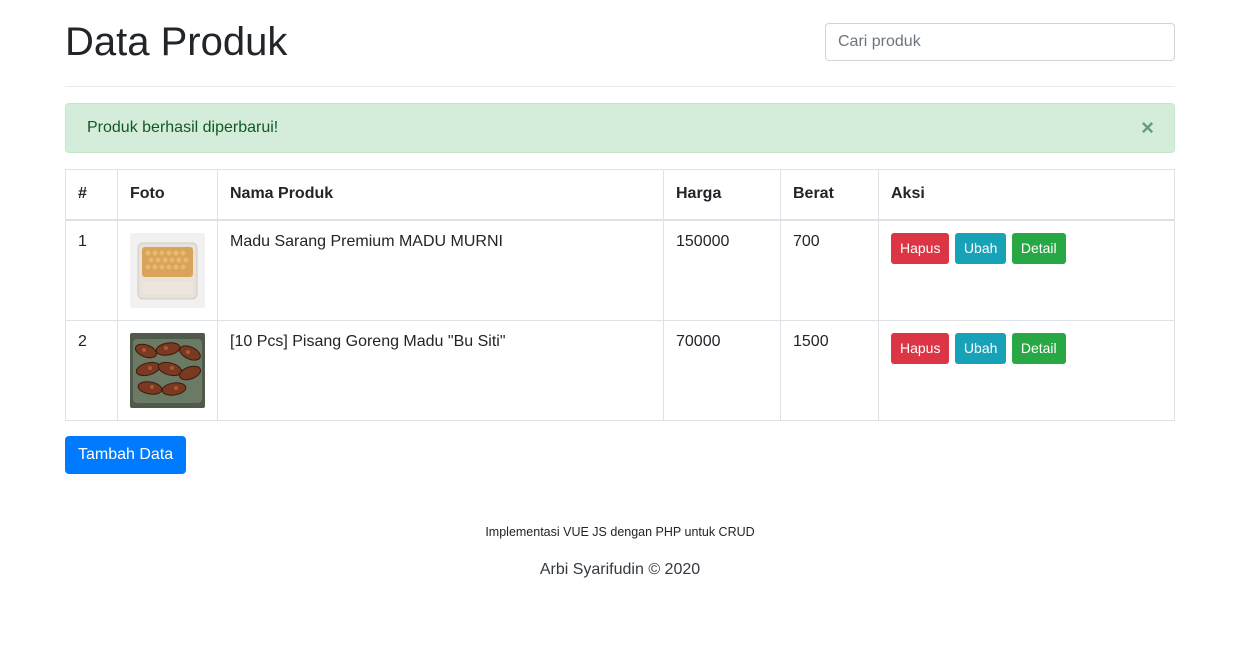 This screenshot has height=645, width=1250. What do you see at coordinates (620, 569) in the screenshot?
I see `footer-credit: Arbi Syarifudin © 2020` at bounding box center [620, 569].